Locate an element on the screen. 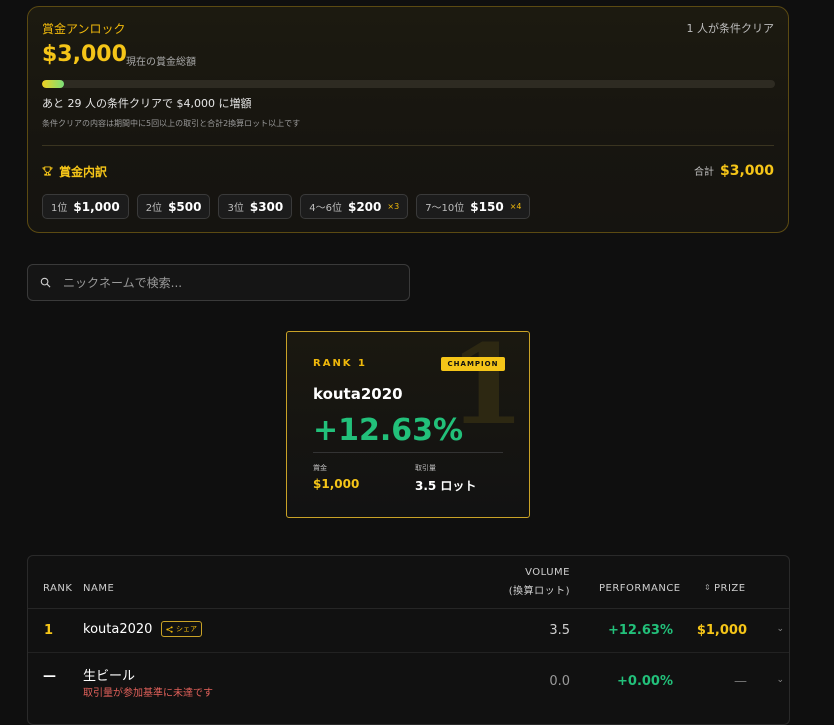 This screenshot has width=834, height=725. champion-performance: +12.63% is located at coordinates (388, 430).